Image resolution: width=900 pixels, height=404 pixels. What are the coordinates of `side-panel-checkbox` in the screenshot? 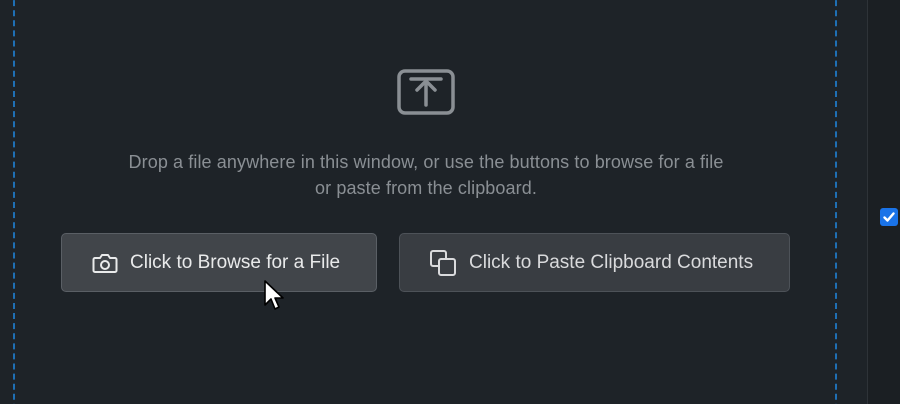 It's located at (889, 217).